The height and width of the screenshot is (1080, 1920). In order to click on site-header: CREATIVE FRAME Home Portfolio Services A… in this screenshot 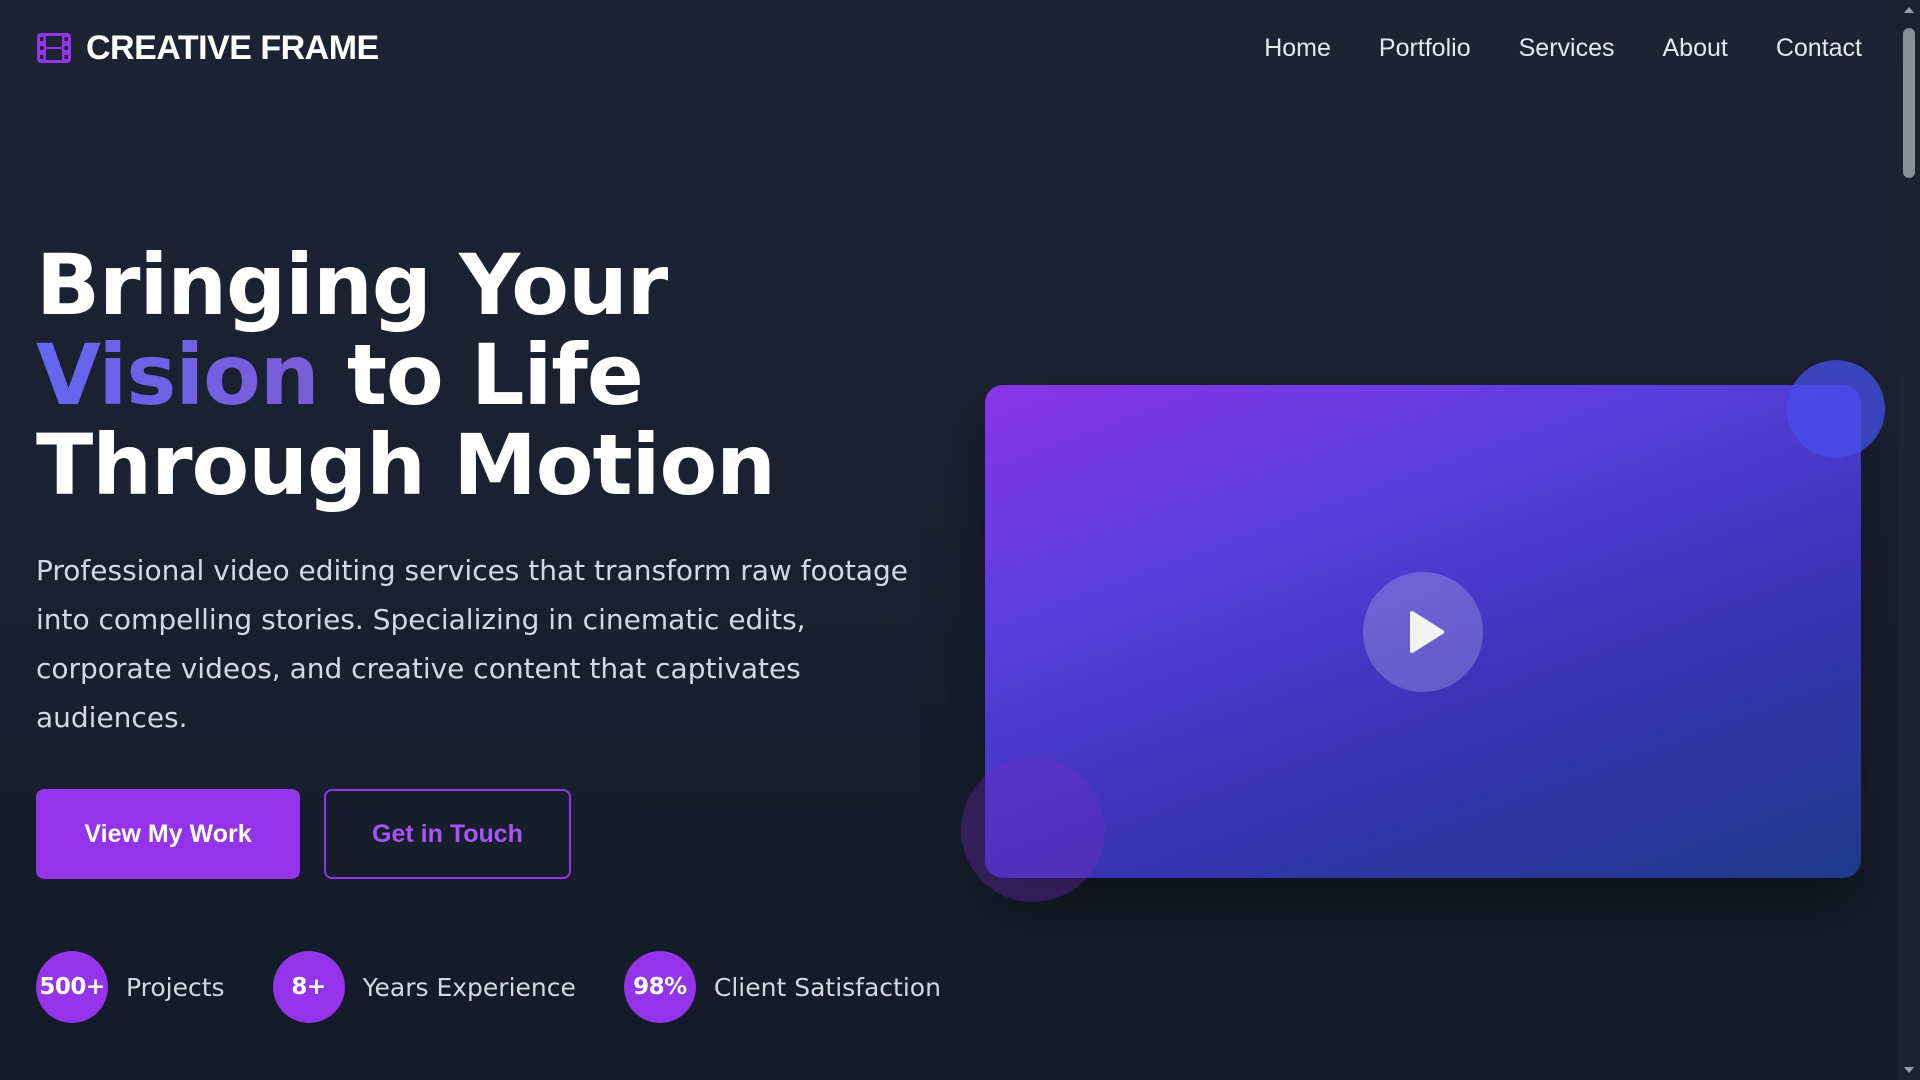, I will do `click(949, 48)`.